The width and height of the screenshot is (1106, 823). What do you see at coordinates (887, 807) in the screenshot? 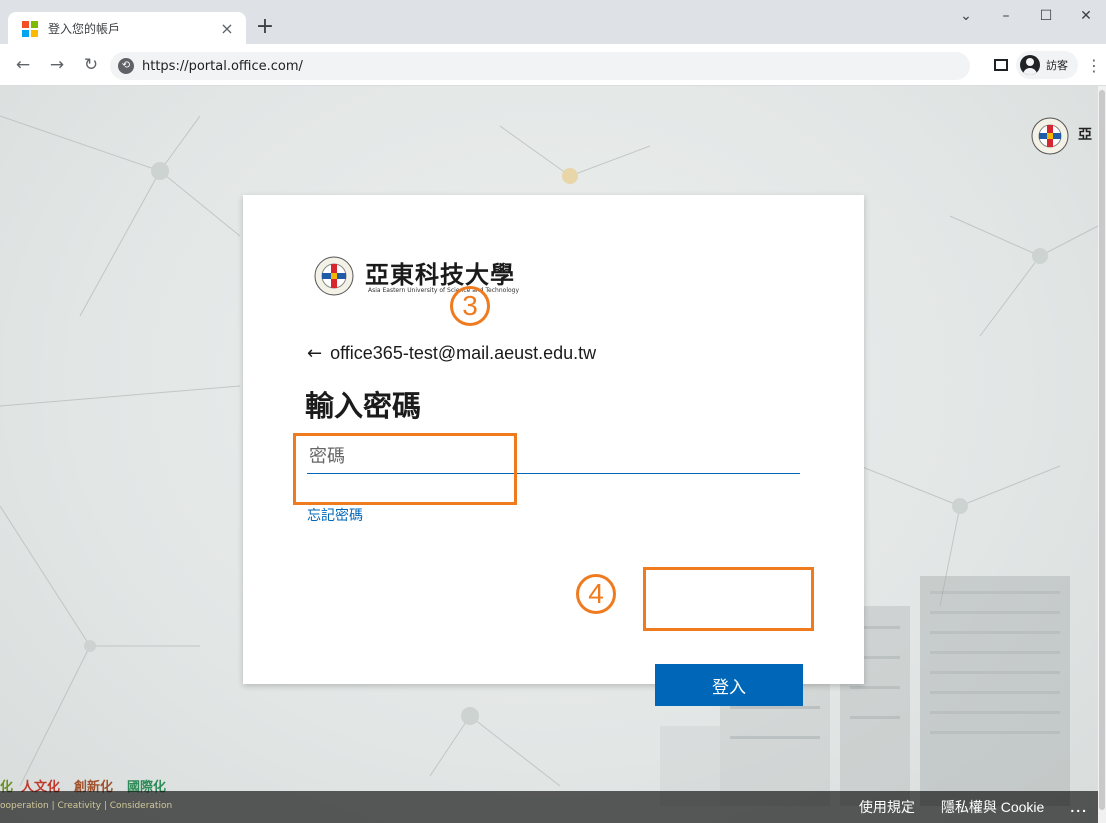
I see `terms-of-use-link: 使用規定` at bounding box center [887, 807].